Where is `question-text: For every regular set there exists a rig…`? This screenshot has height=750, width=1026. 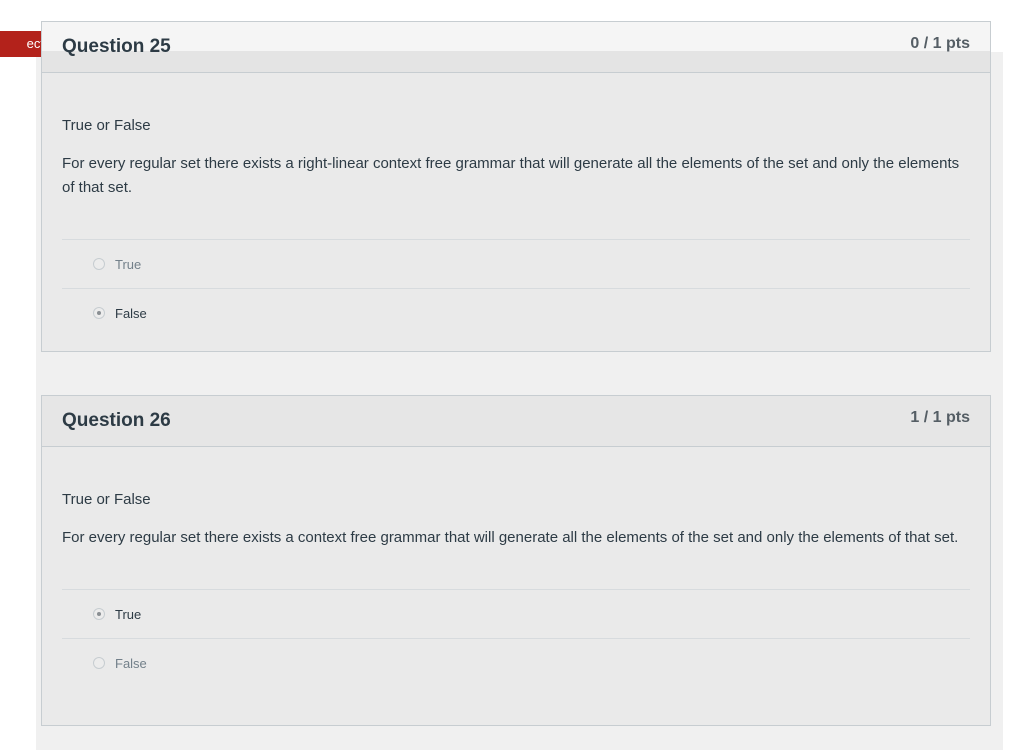 question-text: For every regular set there exists a rig… is located at coordinates (511, 175).